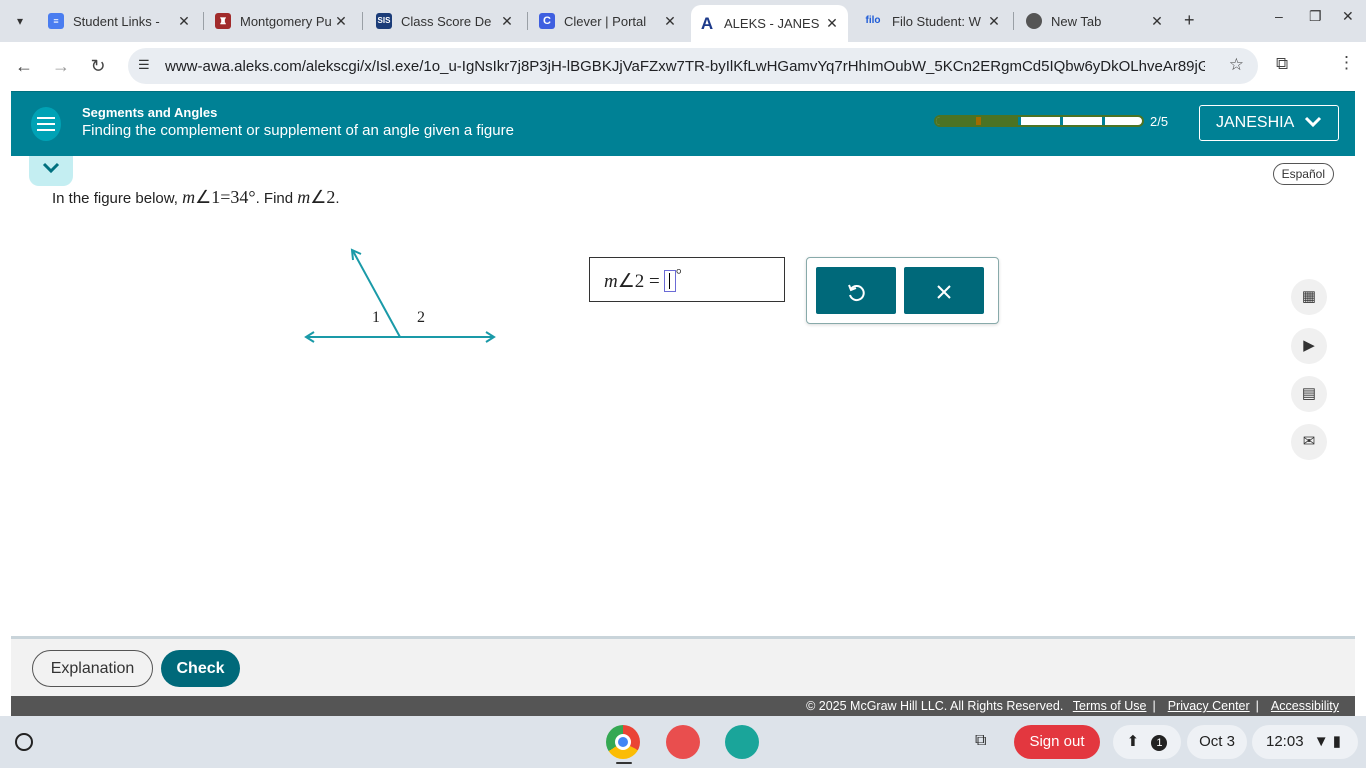 This screenshot has height=768, width=1366. I want to click on topic-name: Segments and Angles, so click(150, 112).